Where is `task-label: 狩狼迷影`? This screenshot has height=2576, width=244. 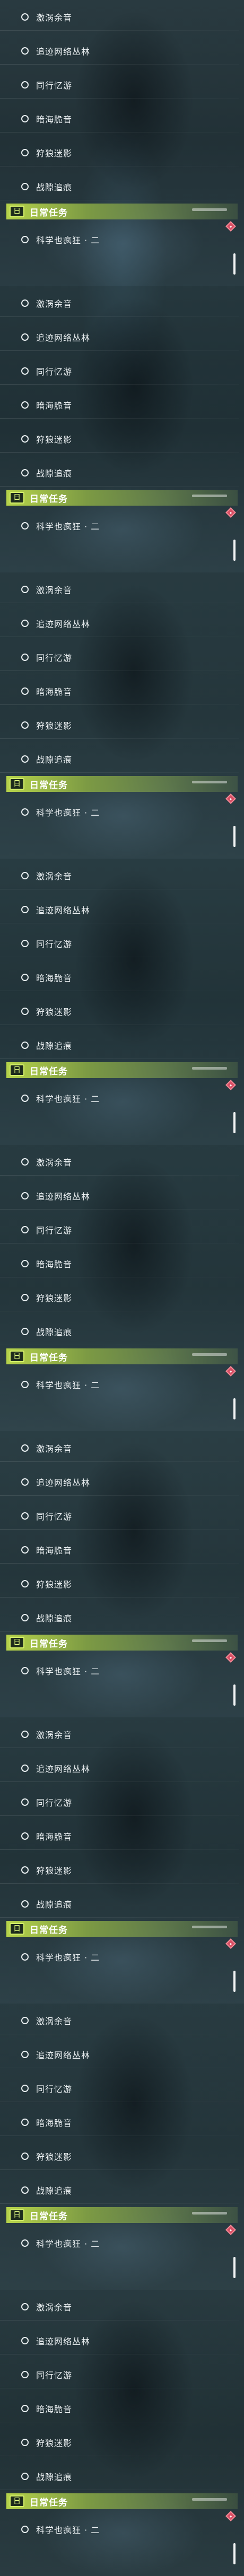 task-label: 狩狼迷影 is located at coordinates (55, 153).